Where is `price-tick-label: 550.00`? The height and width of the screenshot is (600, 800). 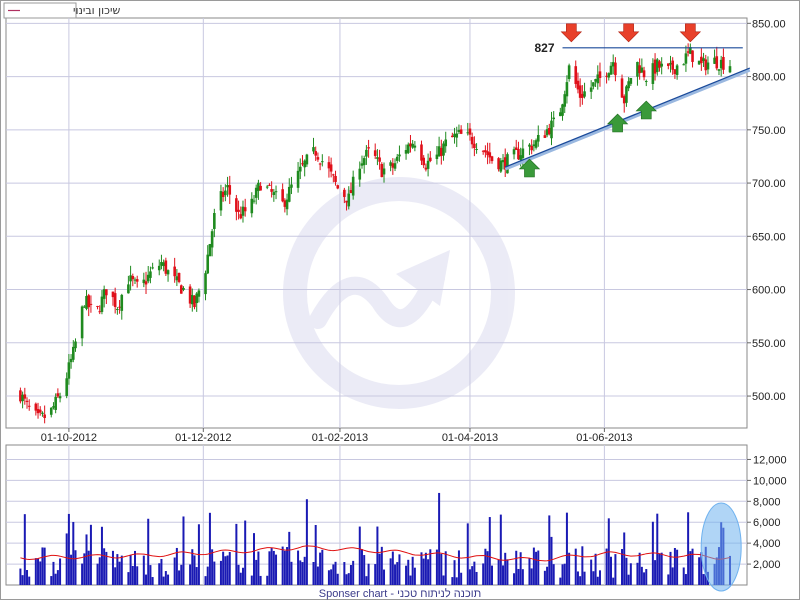 price-tick-label: 550.00 is located at coordinates (769, 344).